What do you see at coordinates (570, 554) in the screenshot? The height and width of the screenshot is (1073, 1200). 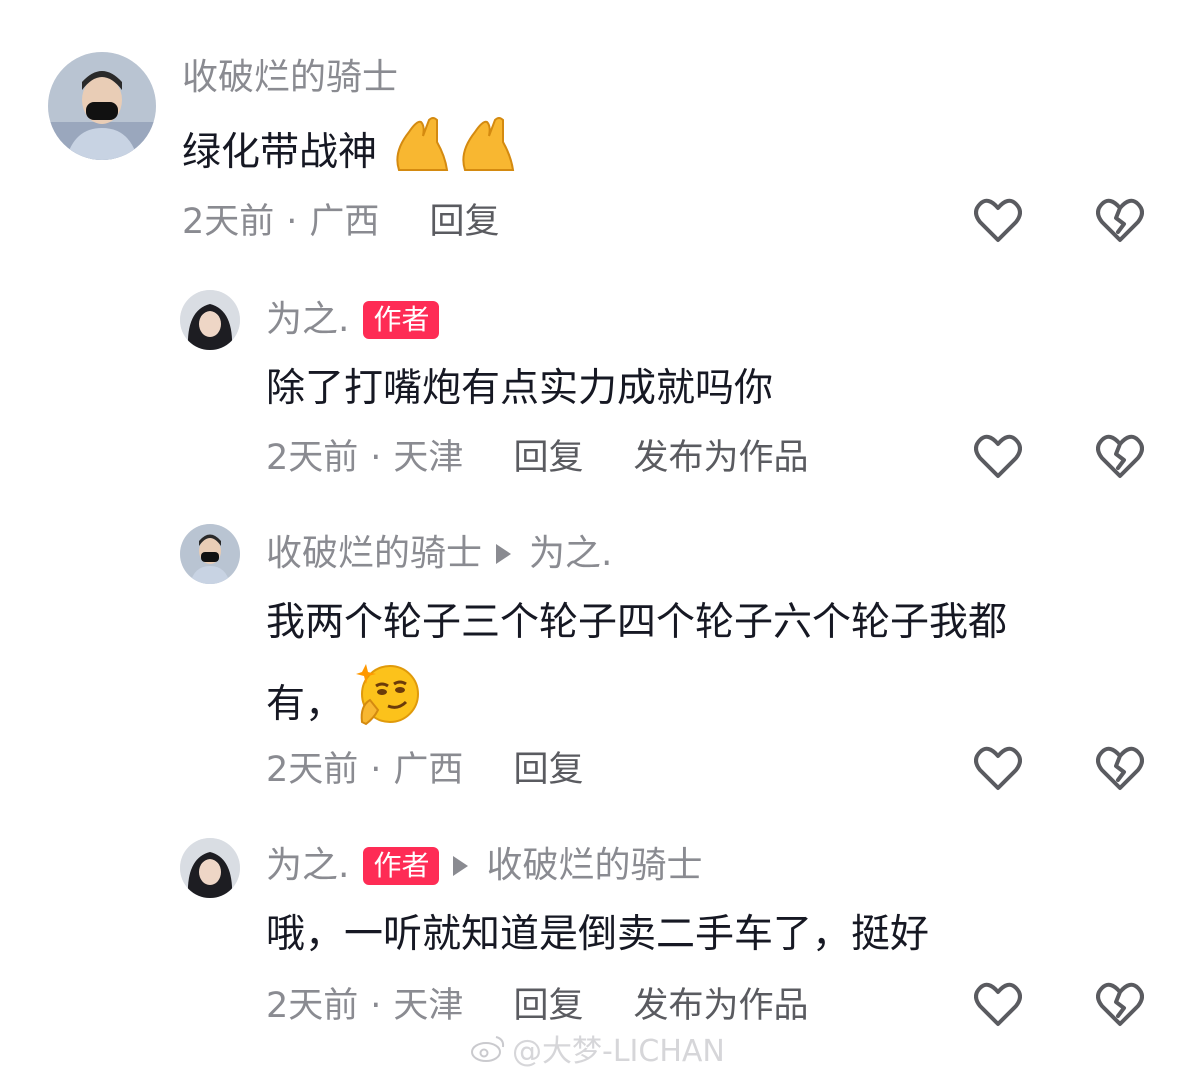 I see `reply-to-username: 为之.` at bounding box center [570, 554].